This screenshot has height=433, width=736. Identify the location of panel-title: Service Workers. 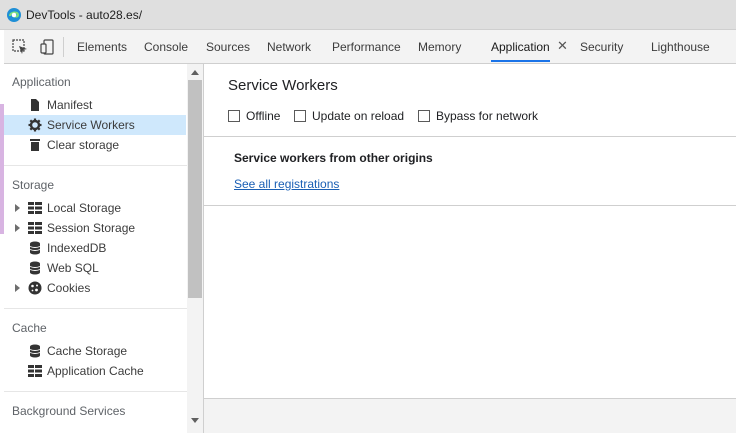
(283, 85).